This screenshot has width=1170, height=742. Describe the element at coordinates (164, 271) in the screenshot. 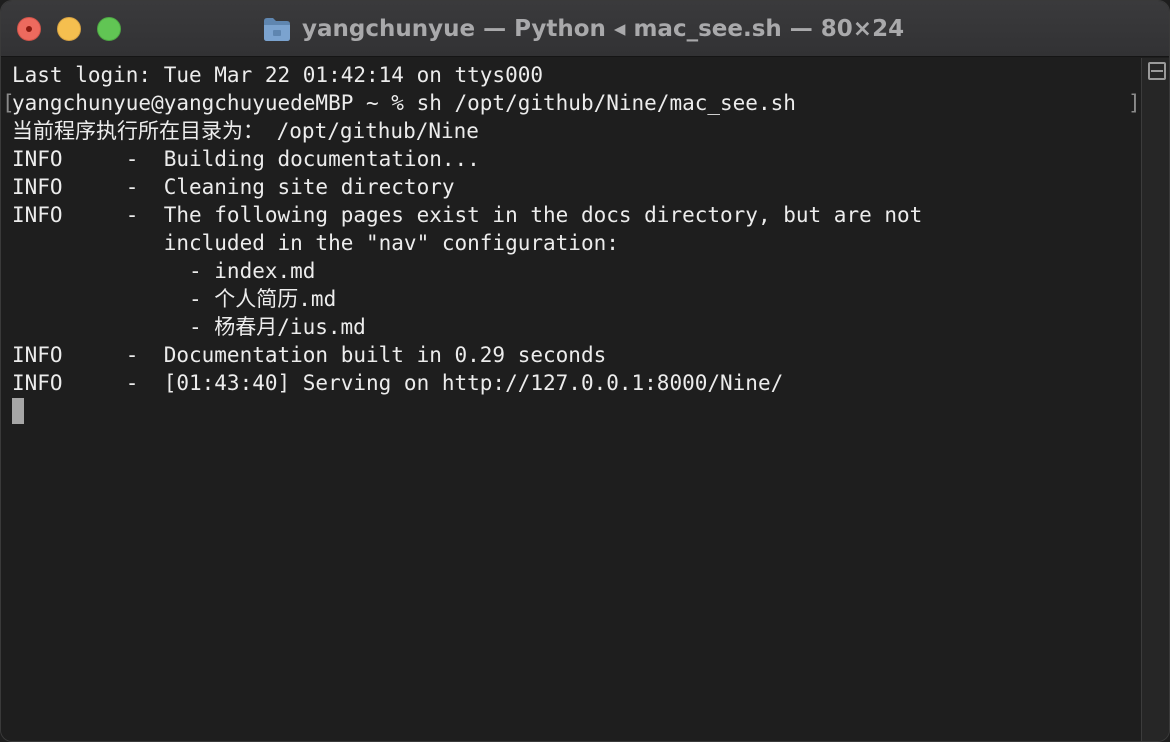

I see `terminal-line: - index.md` at that location.